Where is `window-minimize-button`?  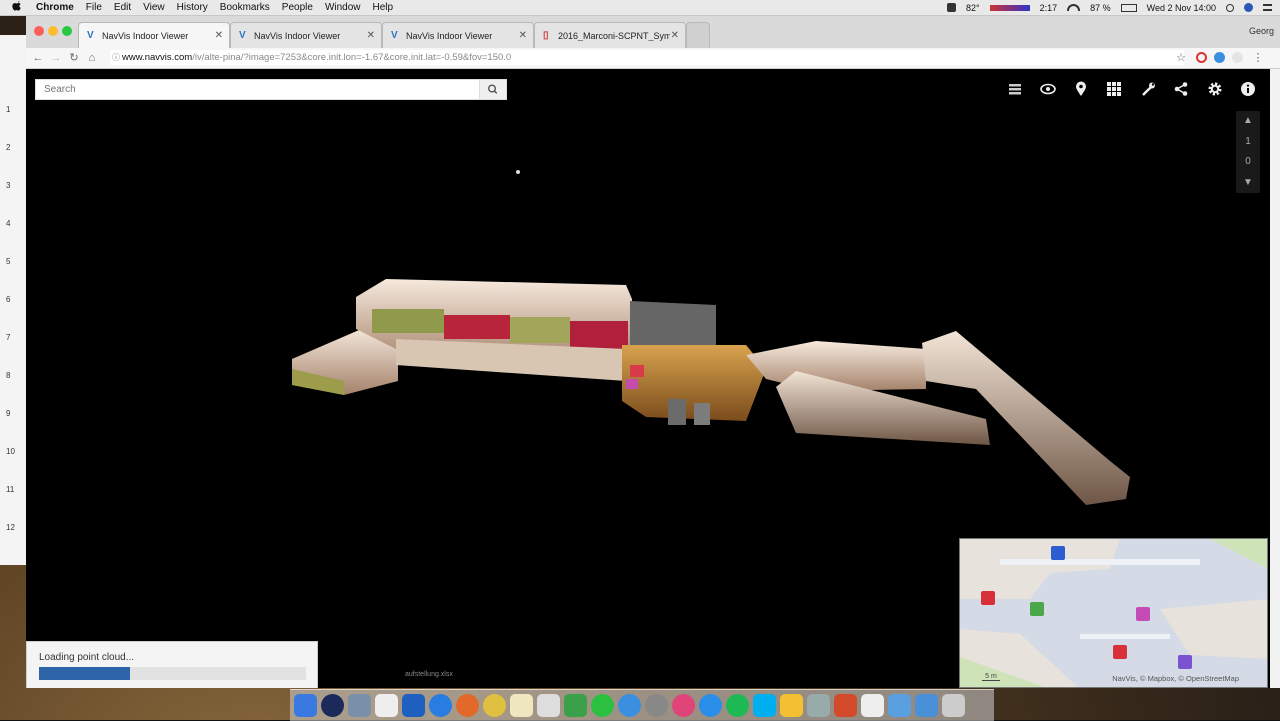
window-minimize-button is located at coordinates (53, 31).